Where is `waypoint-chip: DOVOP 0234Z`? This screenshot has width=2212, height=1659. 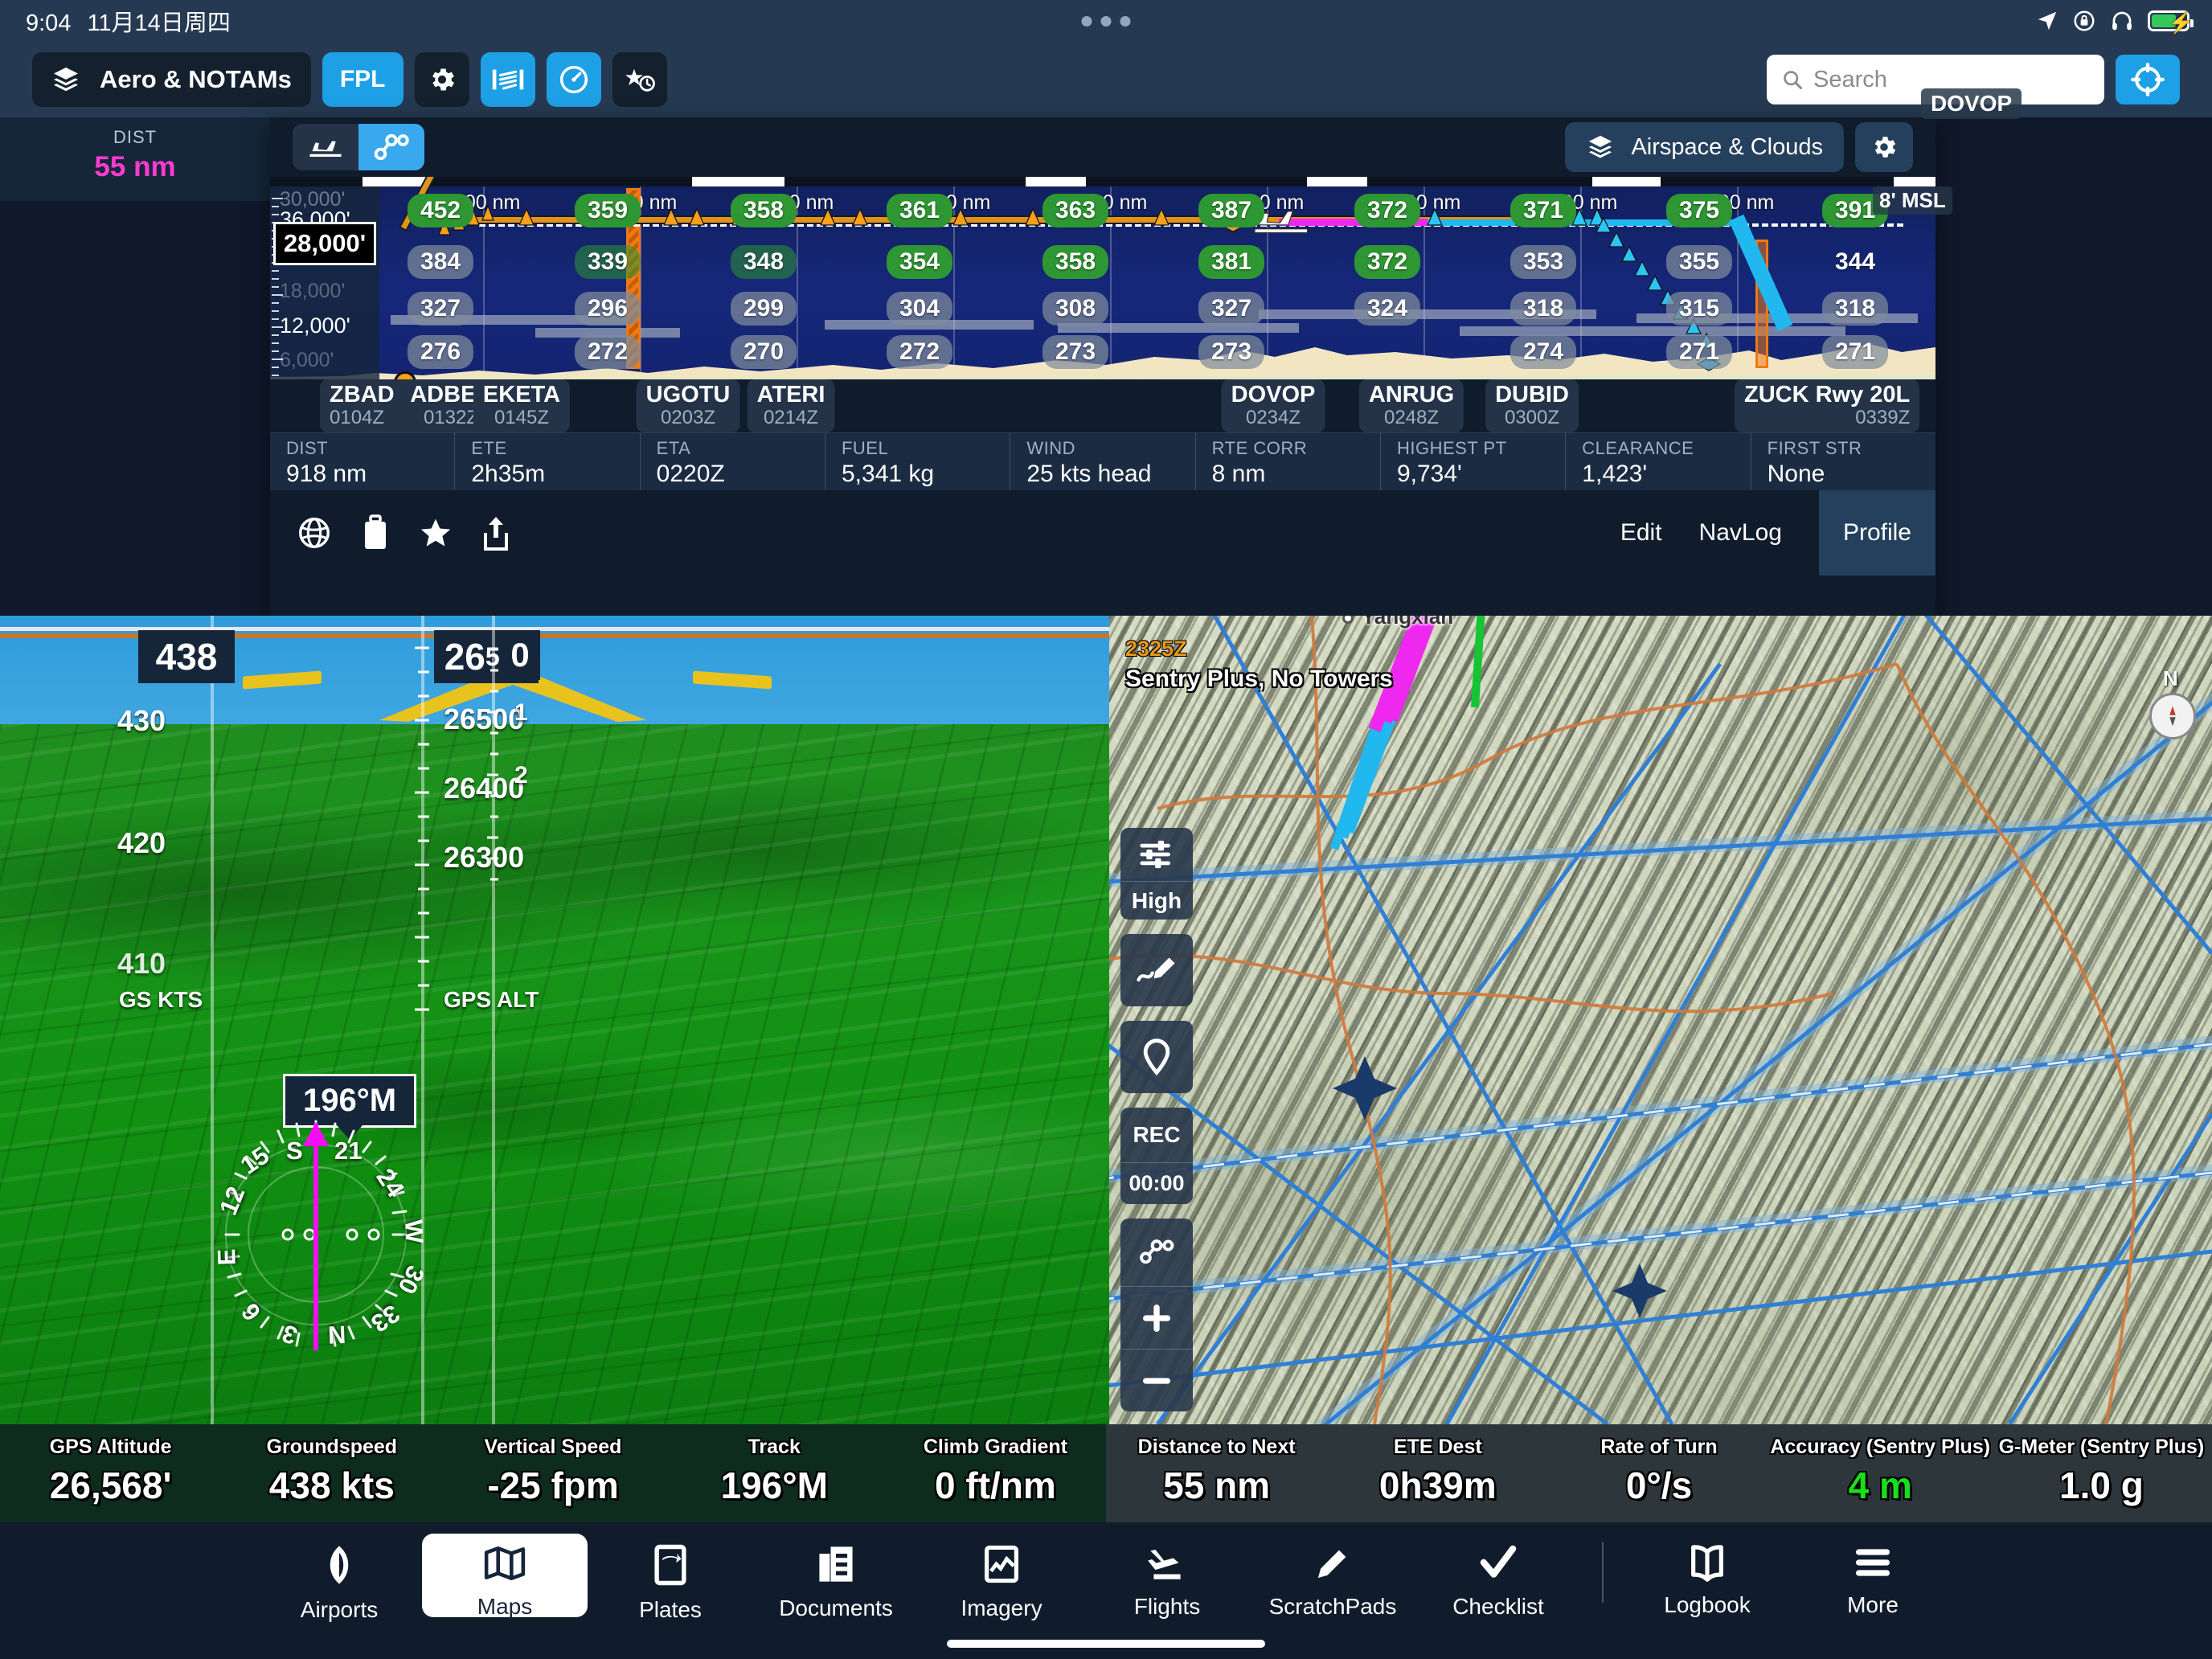
waypoint-chip: DOVOP 0234Z is located at coordinates (1273, 405).